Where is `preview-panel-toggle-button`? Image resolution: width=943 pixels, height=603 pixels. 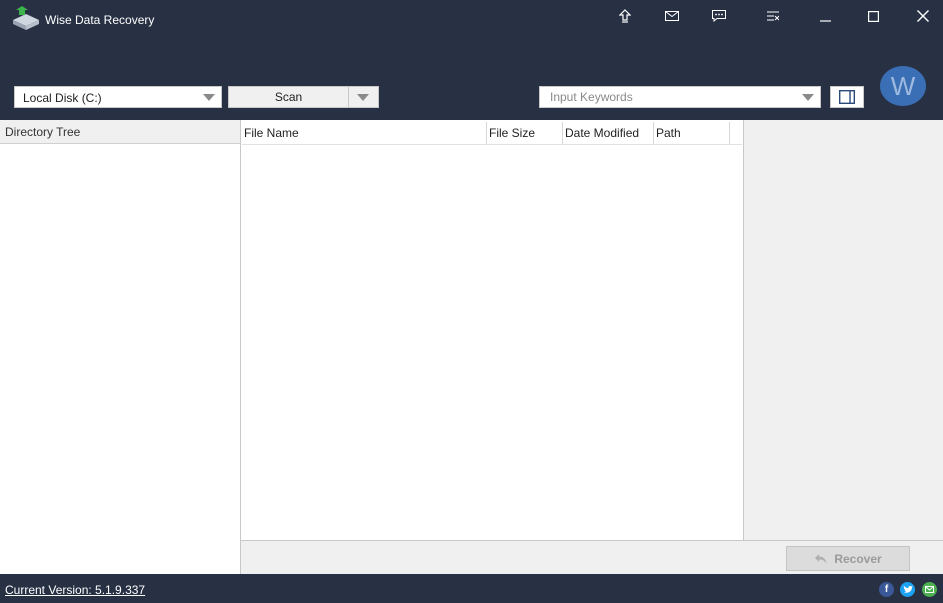
preview-panel-toggle-button is located at coordinates (847, 97).